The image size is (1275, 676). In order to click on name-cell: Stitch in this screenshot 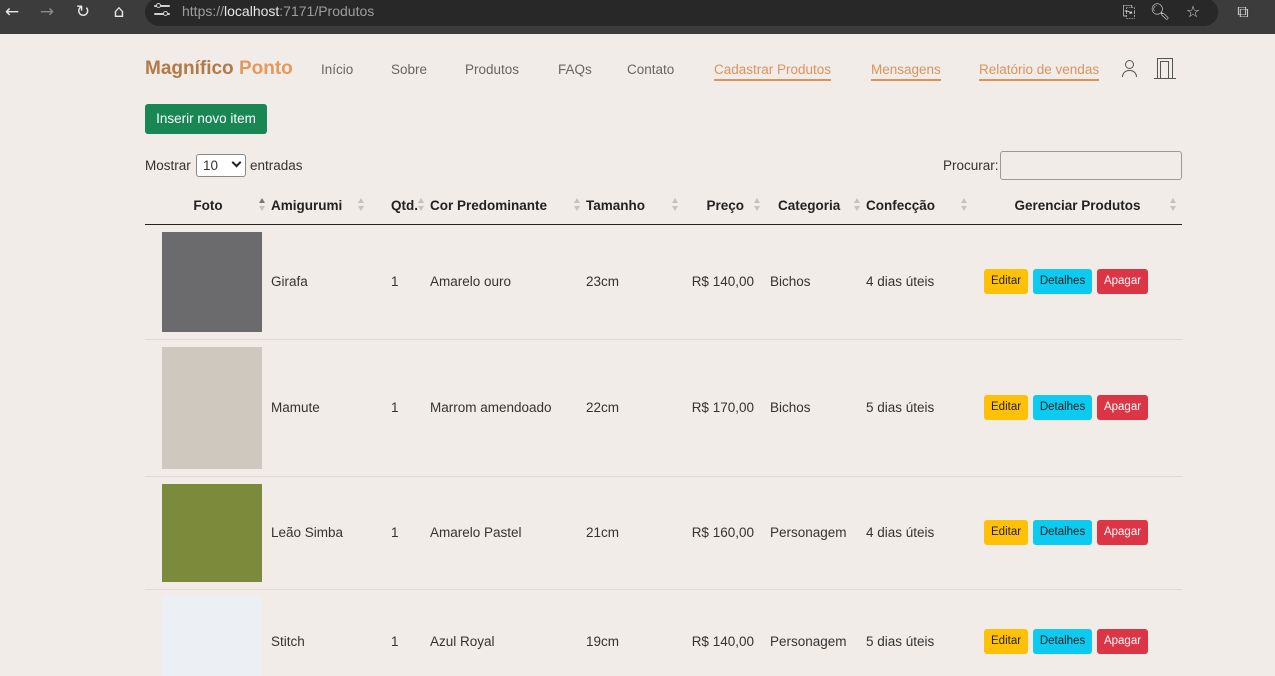, I will do `click(320, 632)`.